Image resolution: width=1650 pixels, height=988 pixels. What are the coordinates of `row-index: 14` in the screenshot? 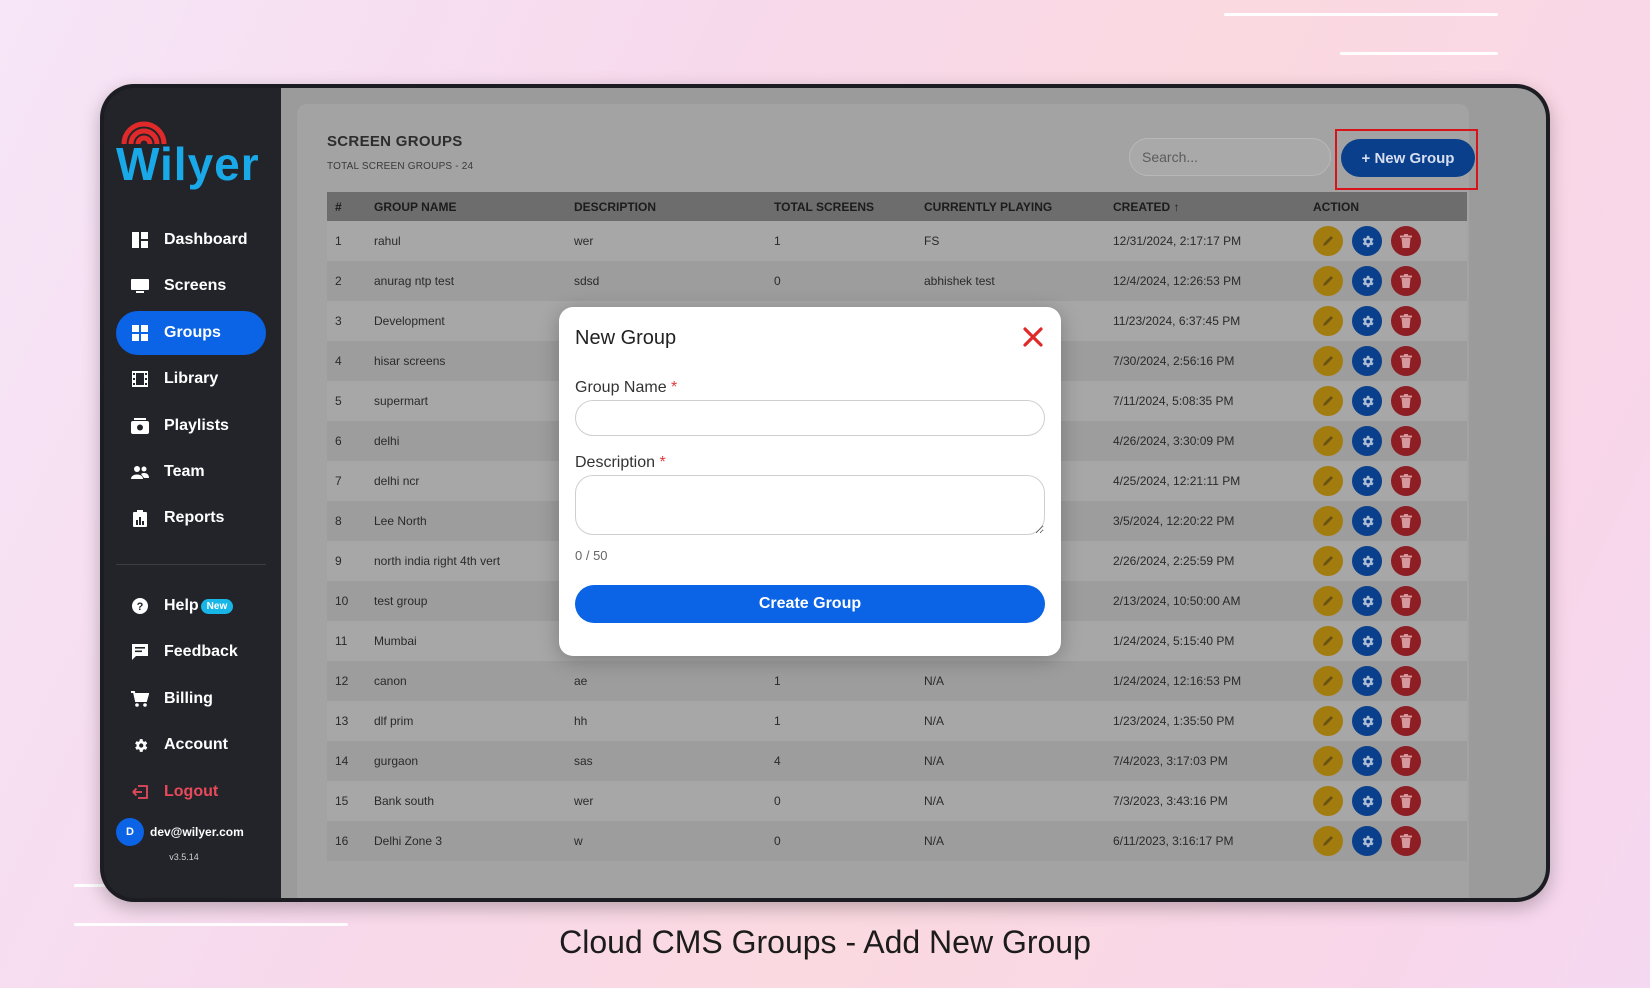 It's located at (342, 761).